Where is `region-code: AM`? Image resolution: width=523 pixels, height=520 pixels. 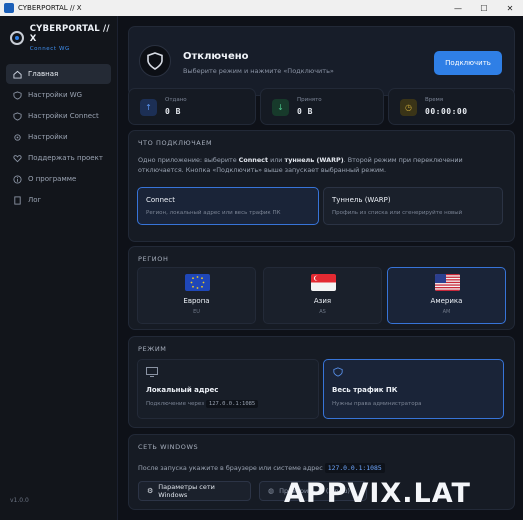 region-code: AM is located at coordinates (446, 312).